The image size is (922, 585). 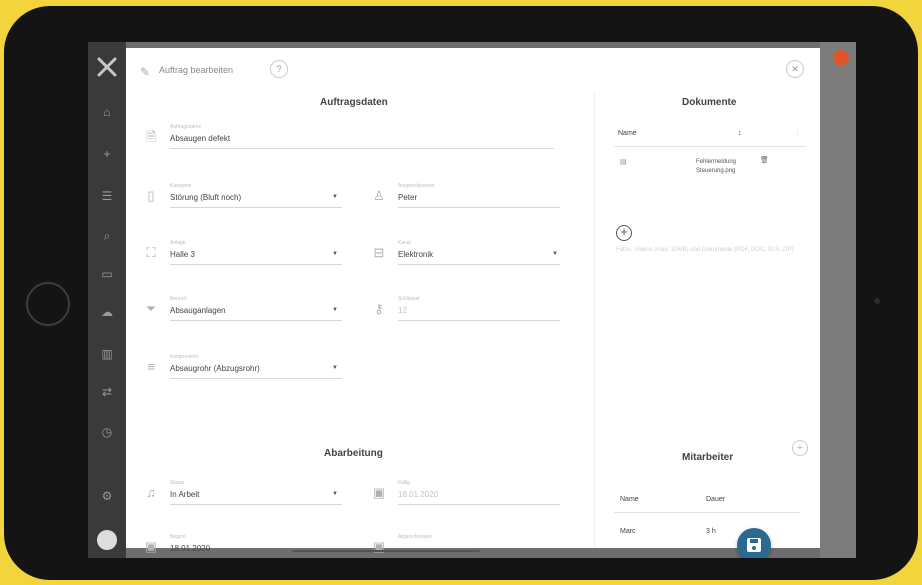 What do you see at coordinates (145, 72) in the screenshot?
I see `edit-icon: ✎` at bounding box center [145, 72].